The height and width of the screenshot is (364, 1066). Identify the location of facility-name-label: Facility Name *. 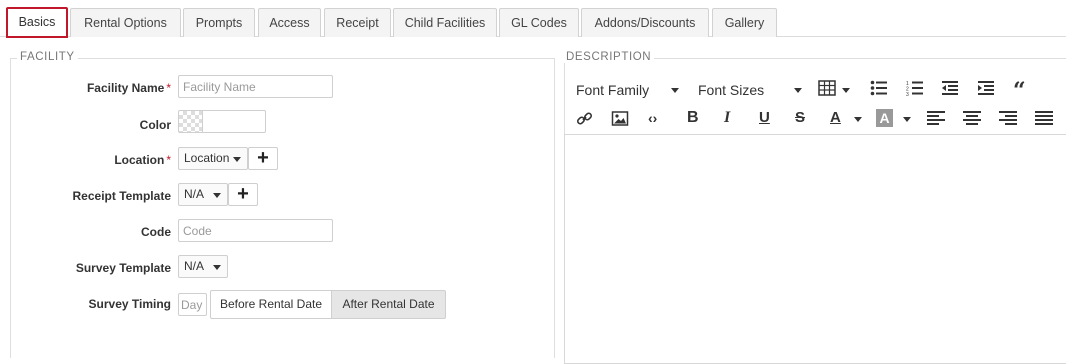
(128, 88).